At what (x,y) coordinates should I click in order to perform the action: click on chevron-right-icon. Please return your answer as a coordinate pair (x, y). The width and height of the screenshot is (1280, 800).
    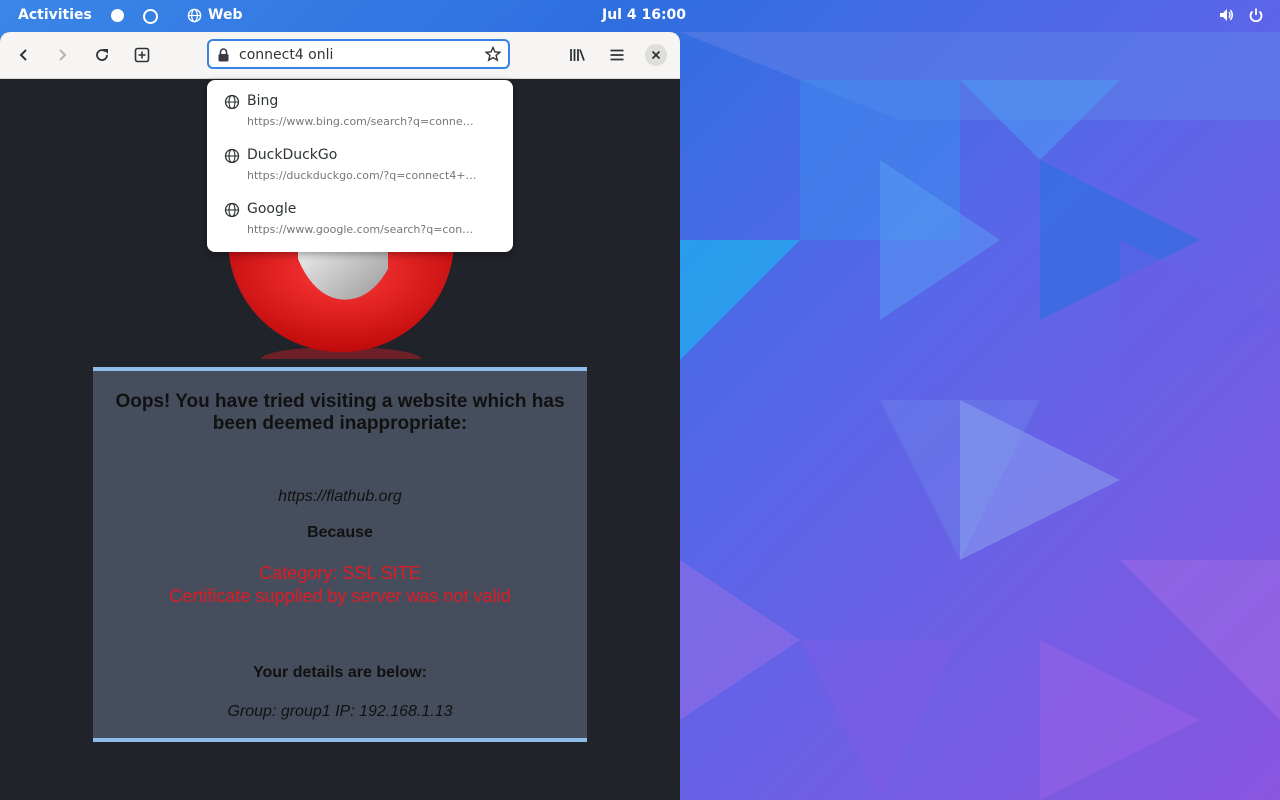
    Looking at the image, I should click on (63, 55).